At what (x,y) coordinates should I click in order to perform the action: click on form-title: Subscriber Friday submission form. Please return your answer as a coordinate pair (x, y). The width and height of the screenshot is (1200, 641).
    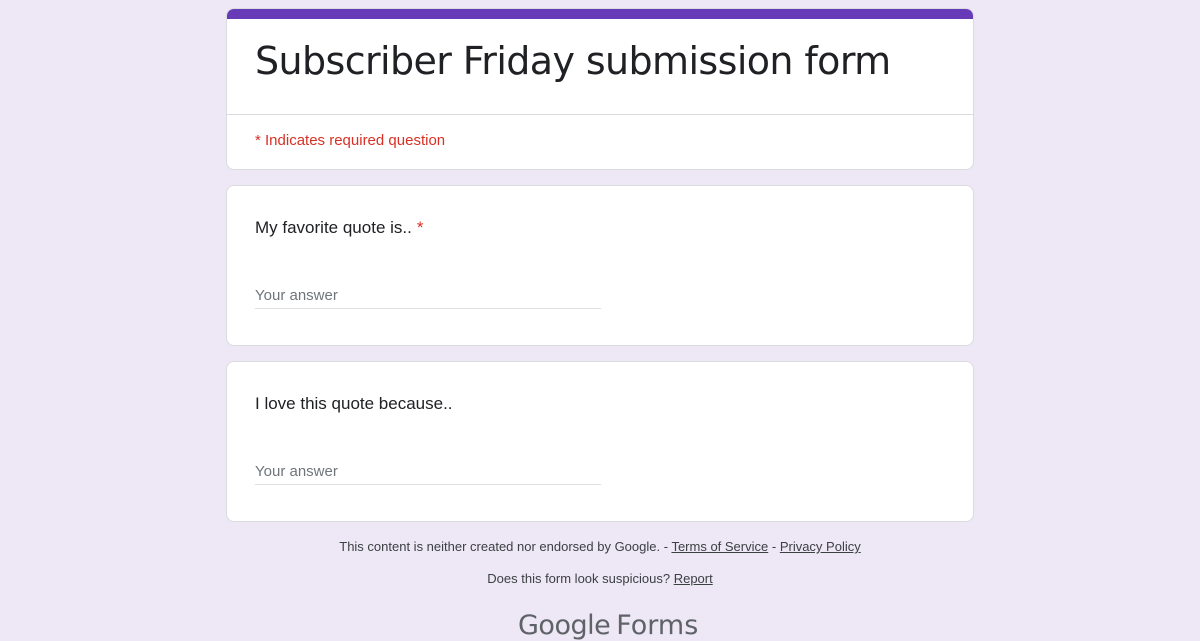
    Looking at the image, I should click on (573, 61).